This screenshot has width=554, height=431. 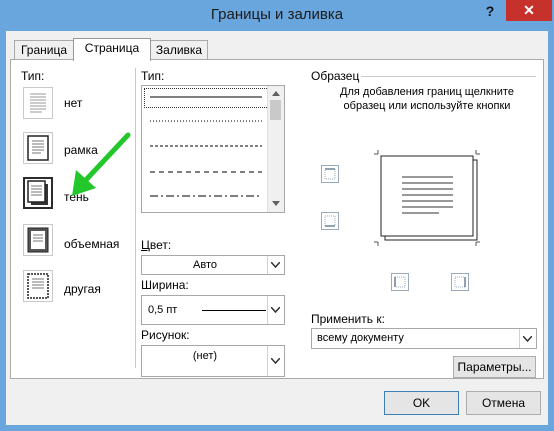 What do you see at coordinates (206, 146) in the screenshot?
I see `line-style-samples` at bounding box center [206, 146].